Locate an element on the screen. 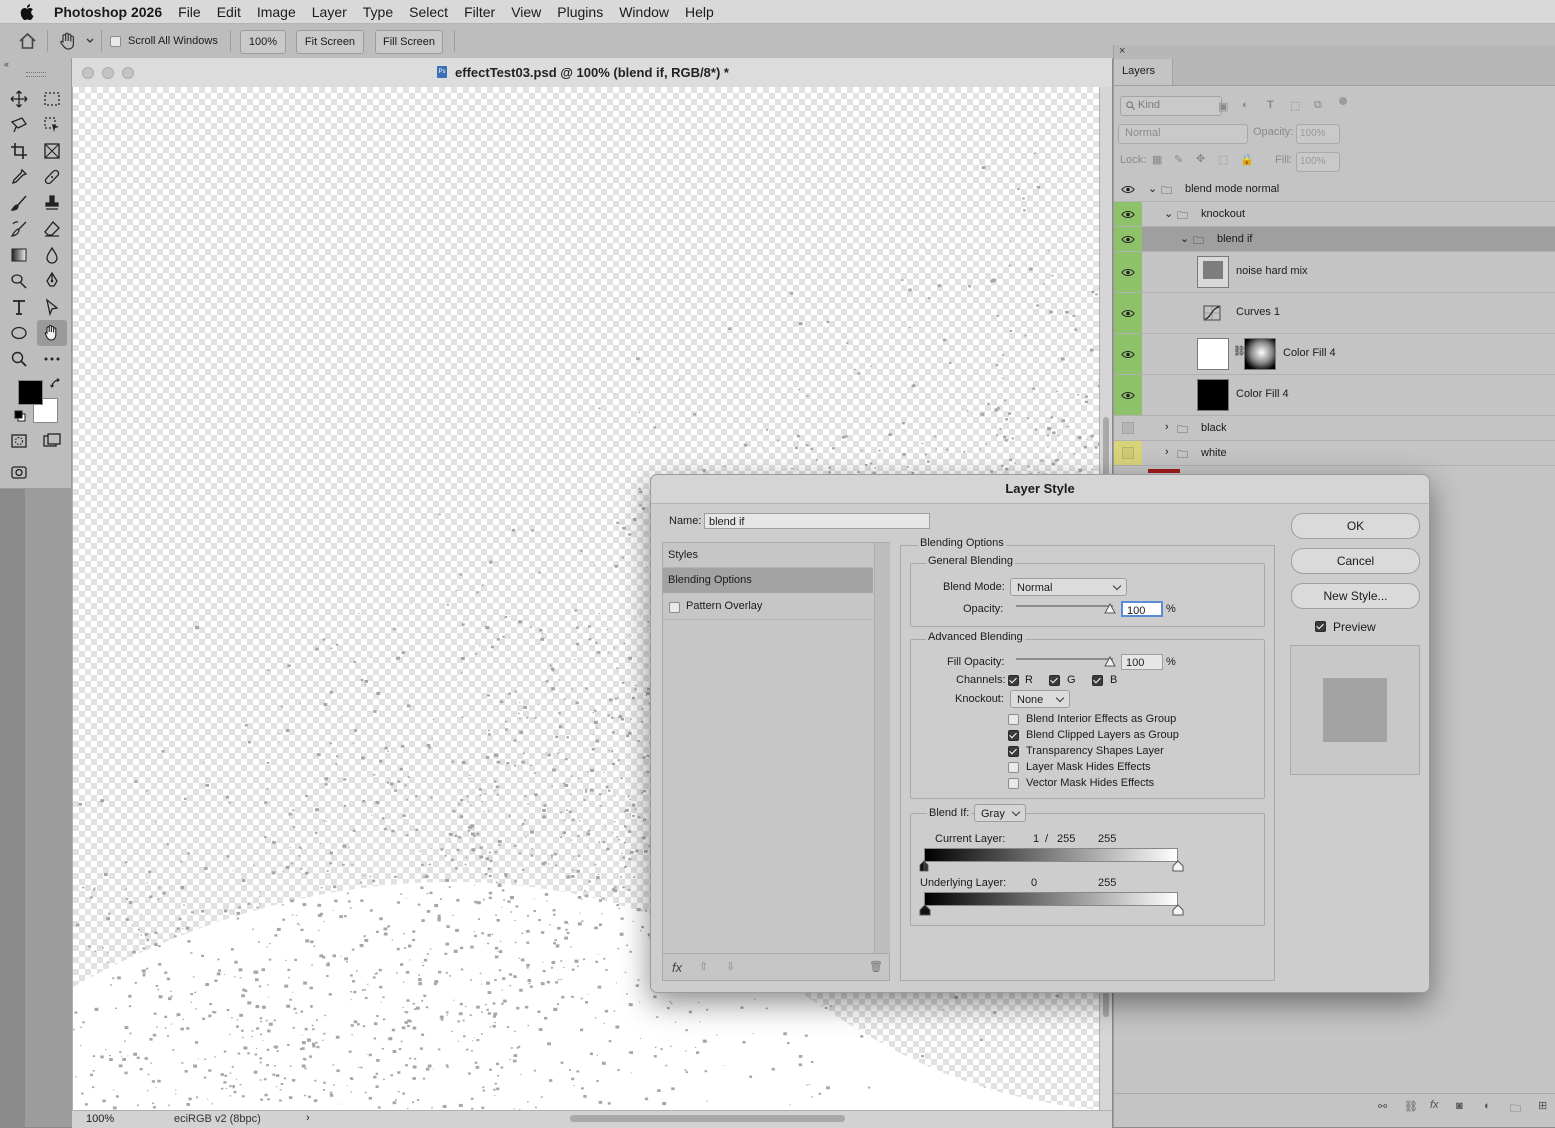 The image size is (1555, 1128). underlying-layer-black-handle is located at coordinates (925, 910).